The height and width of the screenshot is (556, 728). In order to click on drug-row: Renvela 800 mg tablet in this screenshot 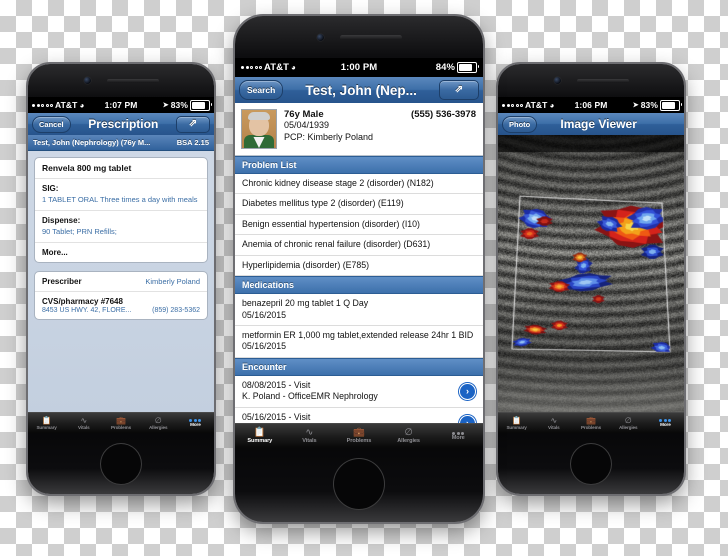, I will do `click(121, 168)`.